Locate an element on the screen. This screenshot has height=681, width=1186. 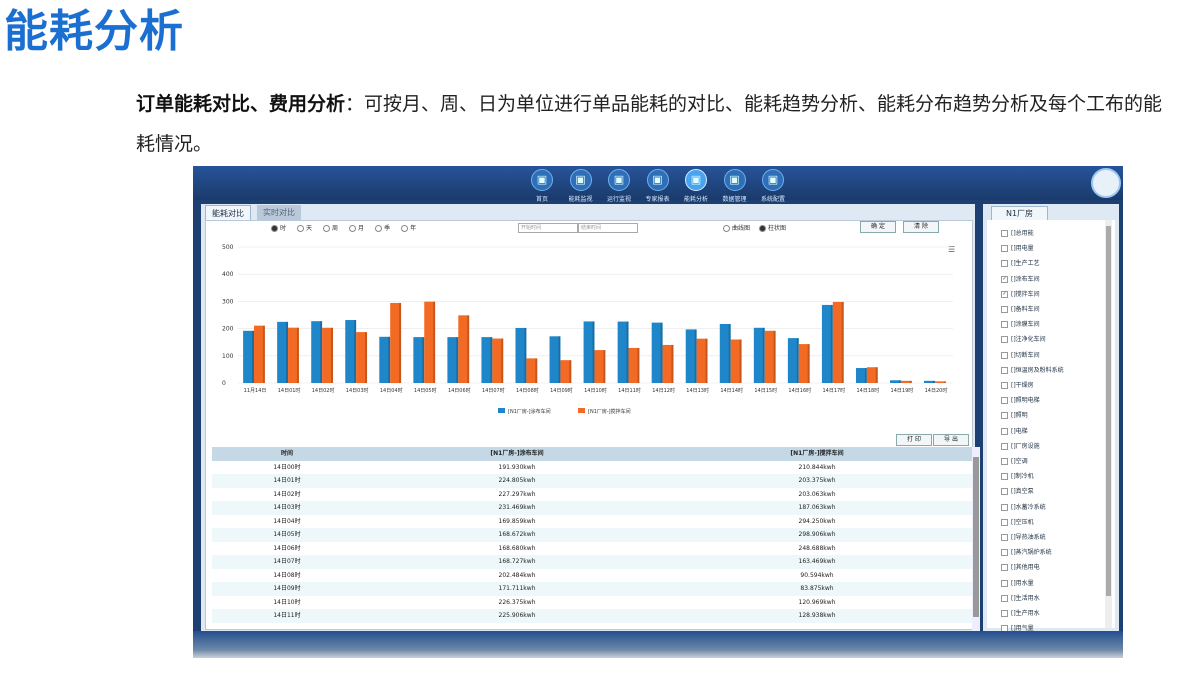
tree-item-label: []备料车间 is located at coordinates (1025, 309).